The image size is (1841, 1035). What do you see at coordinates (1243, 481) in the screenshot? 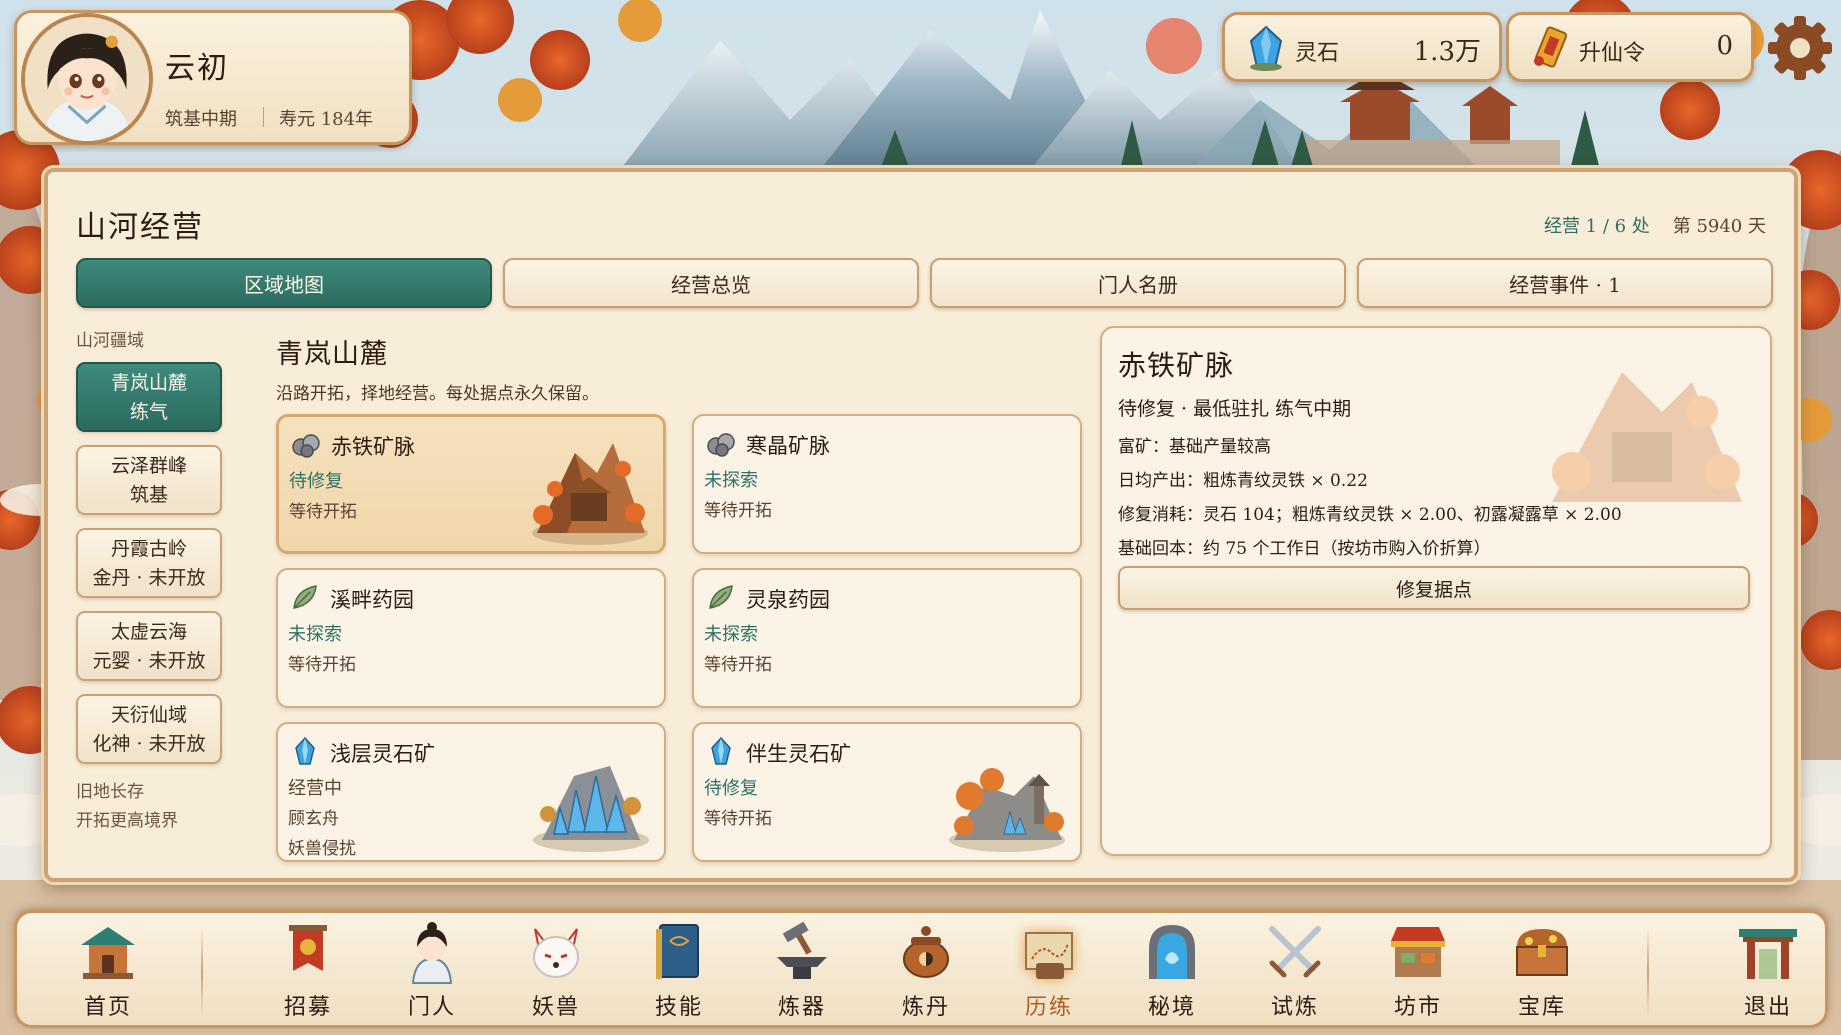
I see `detail-output: 日均产出：粗炼青纹灵铁 × 0.22` at bounding box center [1243, 481].